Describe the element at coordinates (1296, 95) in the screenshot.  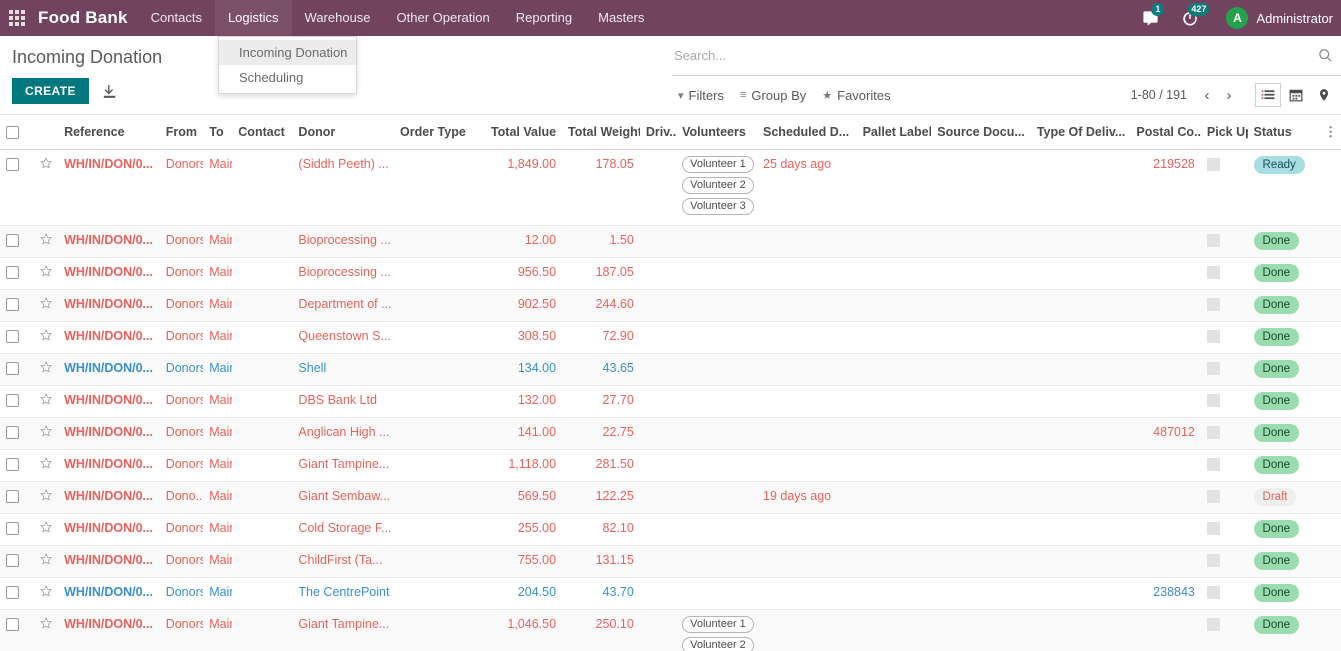
I see `calendar-view-icon` at that location.